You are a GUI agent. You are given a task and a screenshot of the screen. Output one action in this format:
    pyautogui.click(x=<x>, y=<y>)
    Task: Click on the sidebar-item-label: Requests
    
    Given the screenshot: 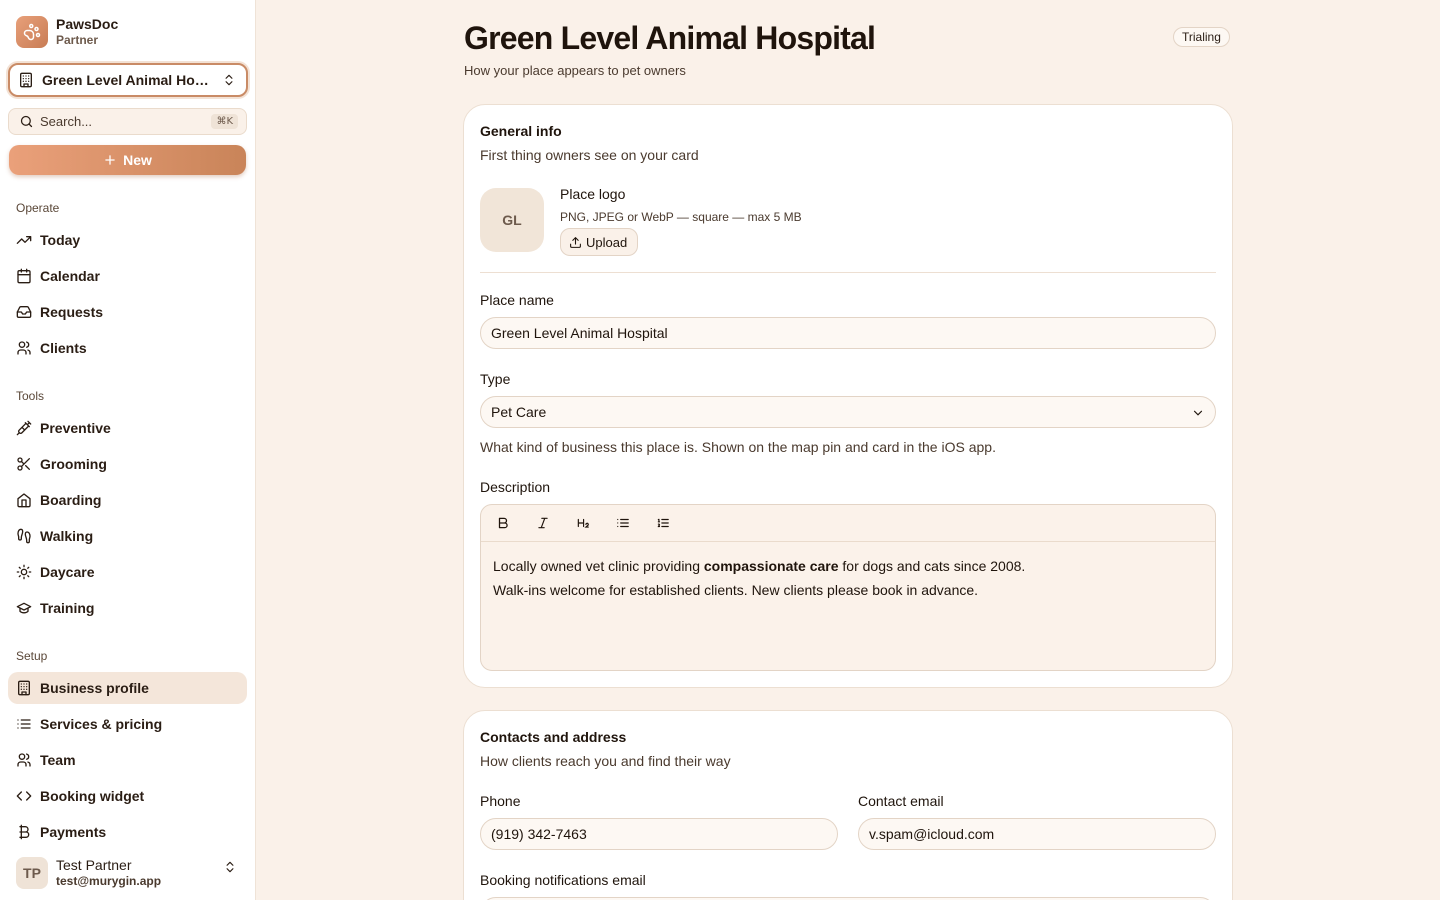 What is the action you would take?
    pyautogui.click(x=72, y=312)
    